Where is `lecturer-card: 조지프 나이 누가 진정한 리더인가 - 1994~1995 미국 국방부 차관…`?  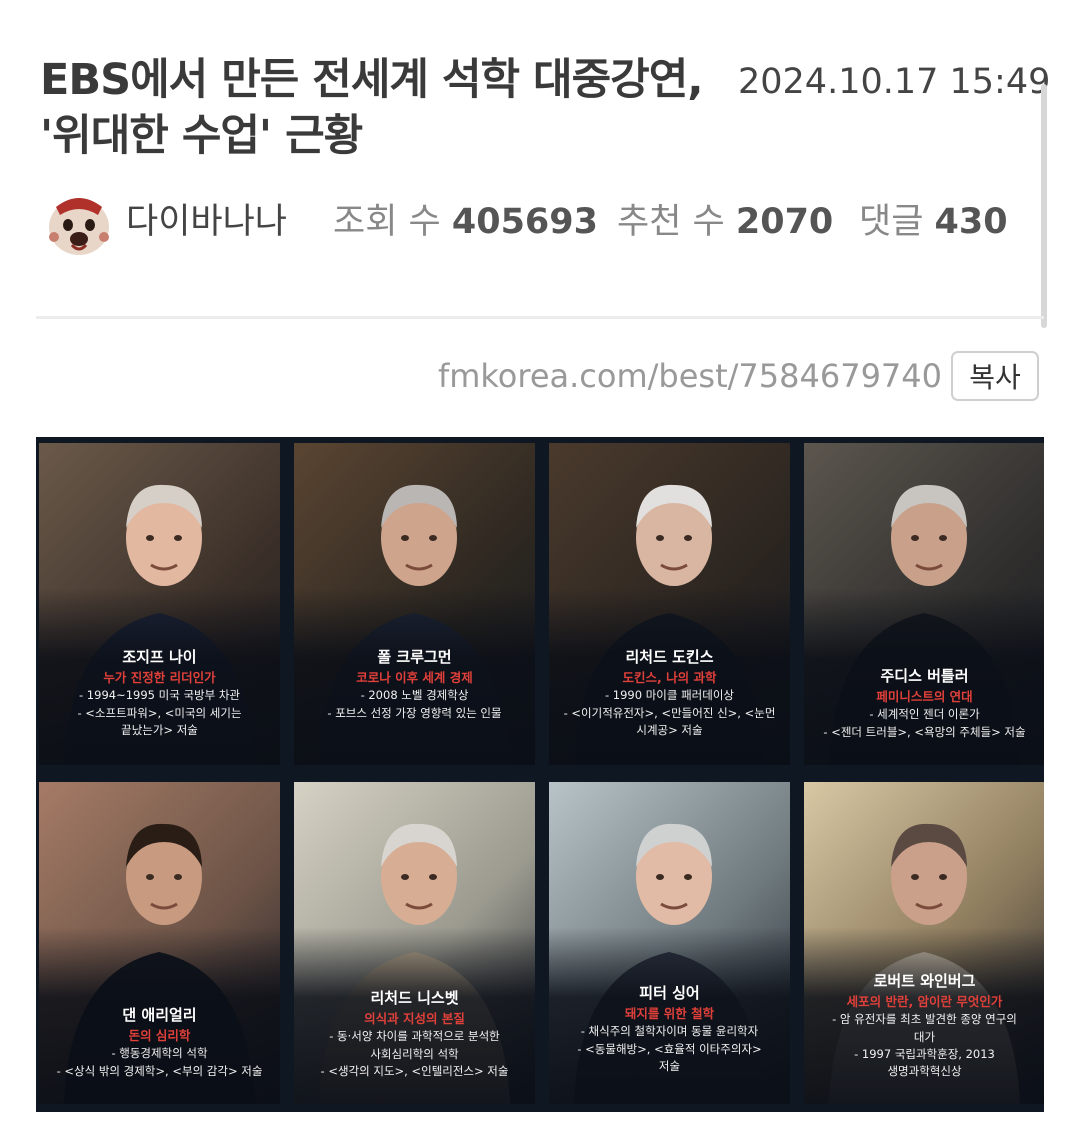 lecturer-card: 조지프 나이 누가 진정한 리더인가 - 1994~1995 미국 국방부 차관… is located at coordinates (159, 604).